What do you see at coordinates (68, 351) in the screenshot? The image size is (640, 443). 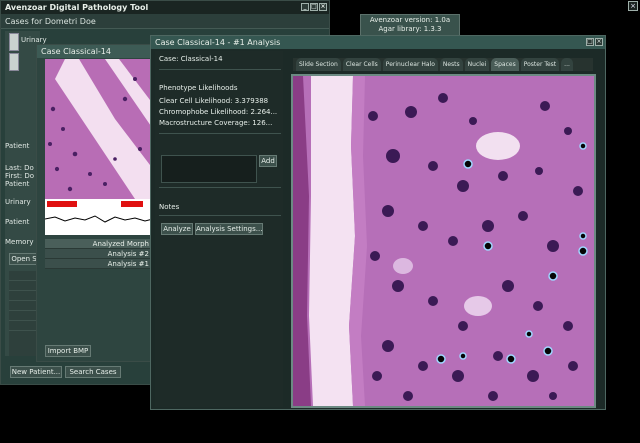 I see `import-bmp-button: Import BMP` at bounding box center [68, 351].